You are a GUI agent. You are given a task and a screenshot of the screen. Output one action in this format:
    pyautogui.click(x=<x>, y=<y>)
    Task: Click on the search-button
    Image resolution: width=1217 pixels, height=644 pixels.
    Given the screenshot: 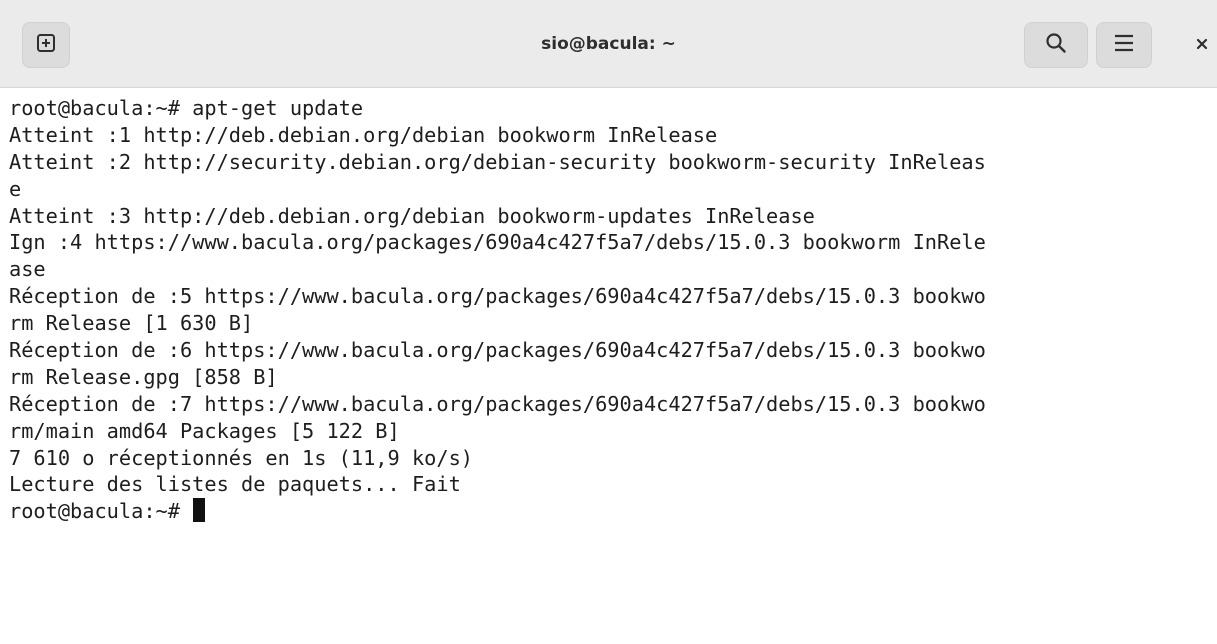 What is the action you would take?
    pyautogui.click(x=1056, y=45)
    